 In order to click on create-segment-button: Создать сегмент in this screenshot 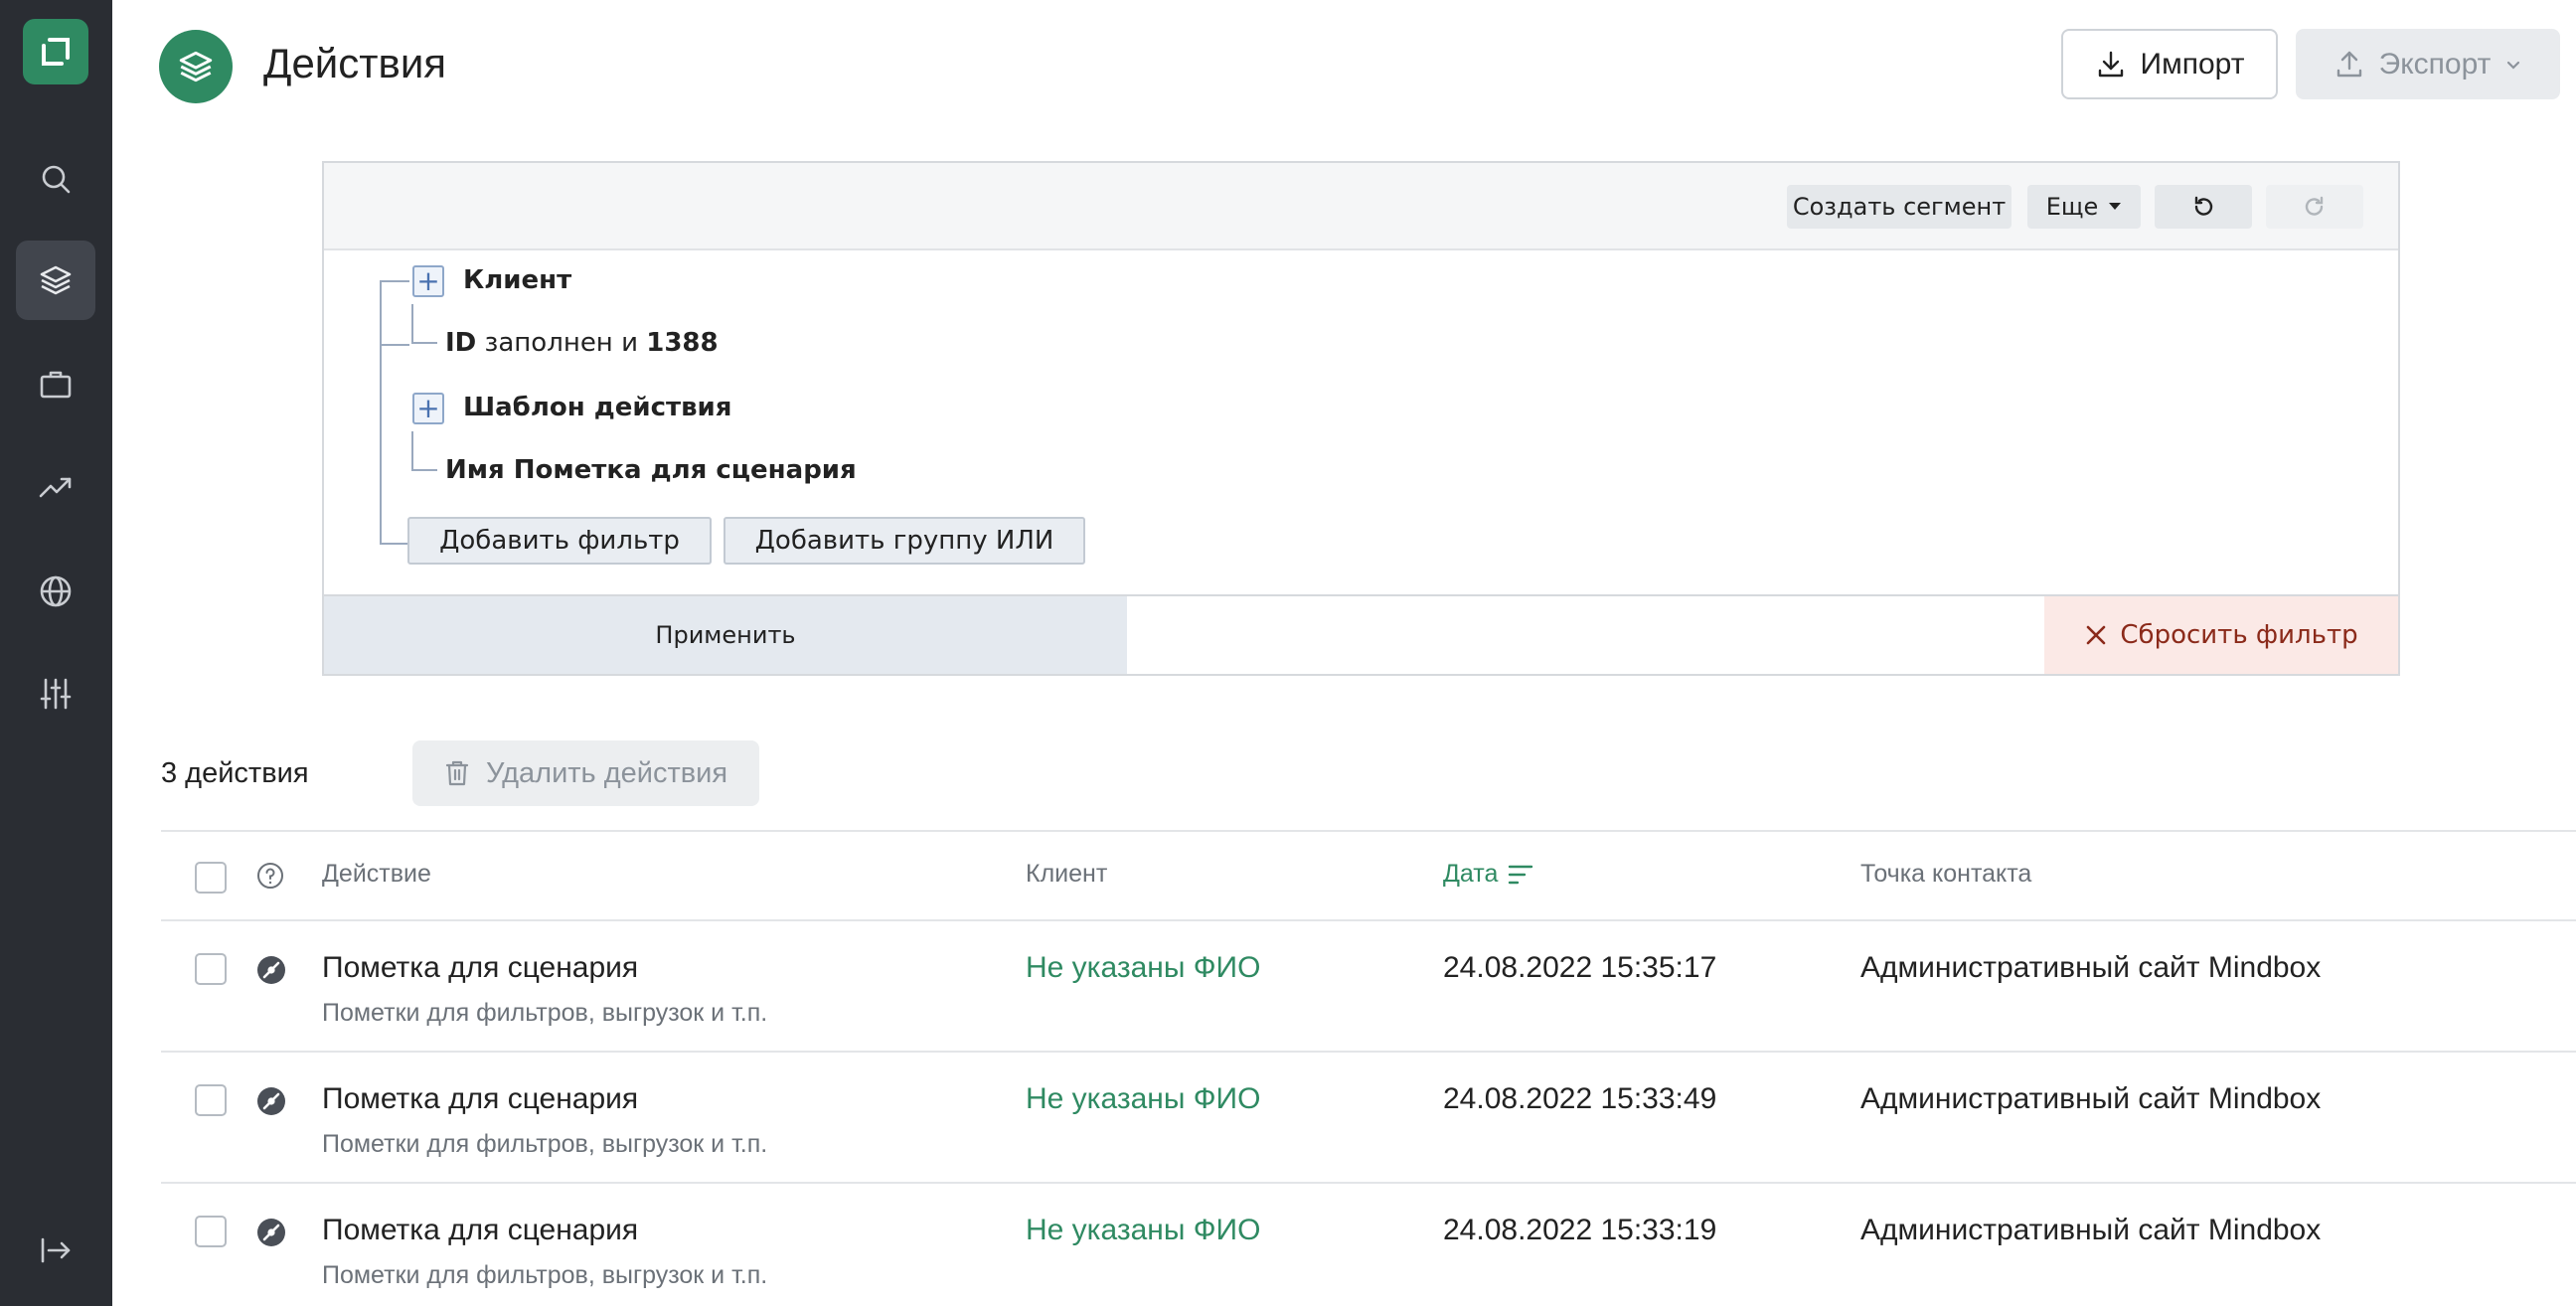, I will do `click(1899, 207)`.